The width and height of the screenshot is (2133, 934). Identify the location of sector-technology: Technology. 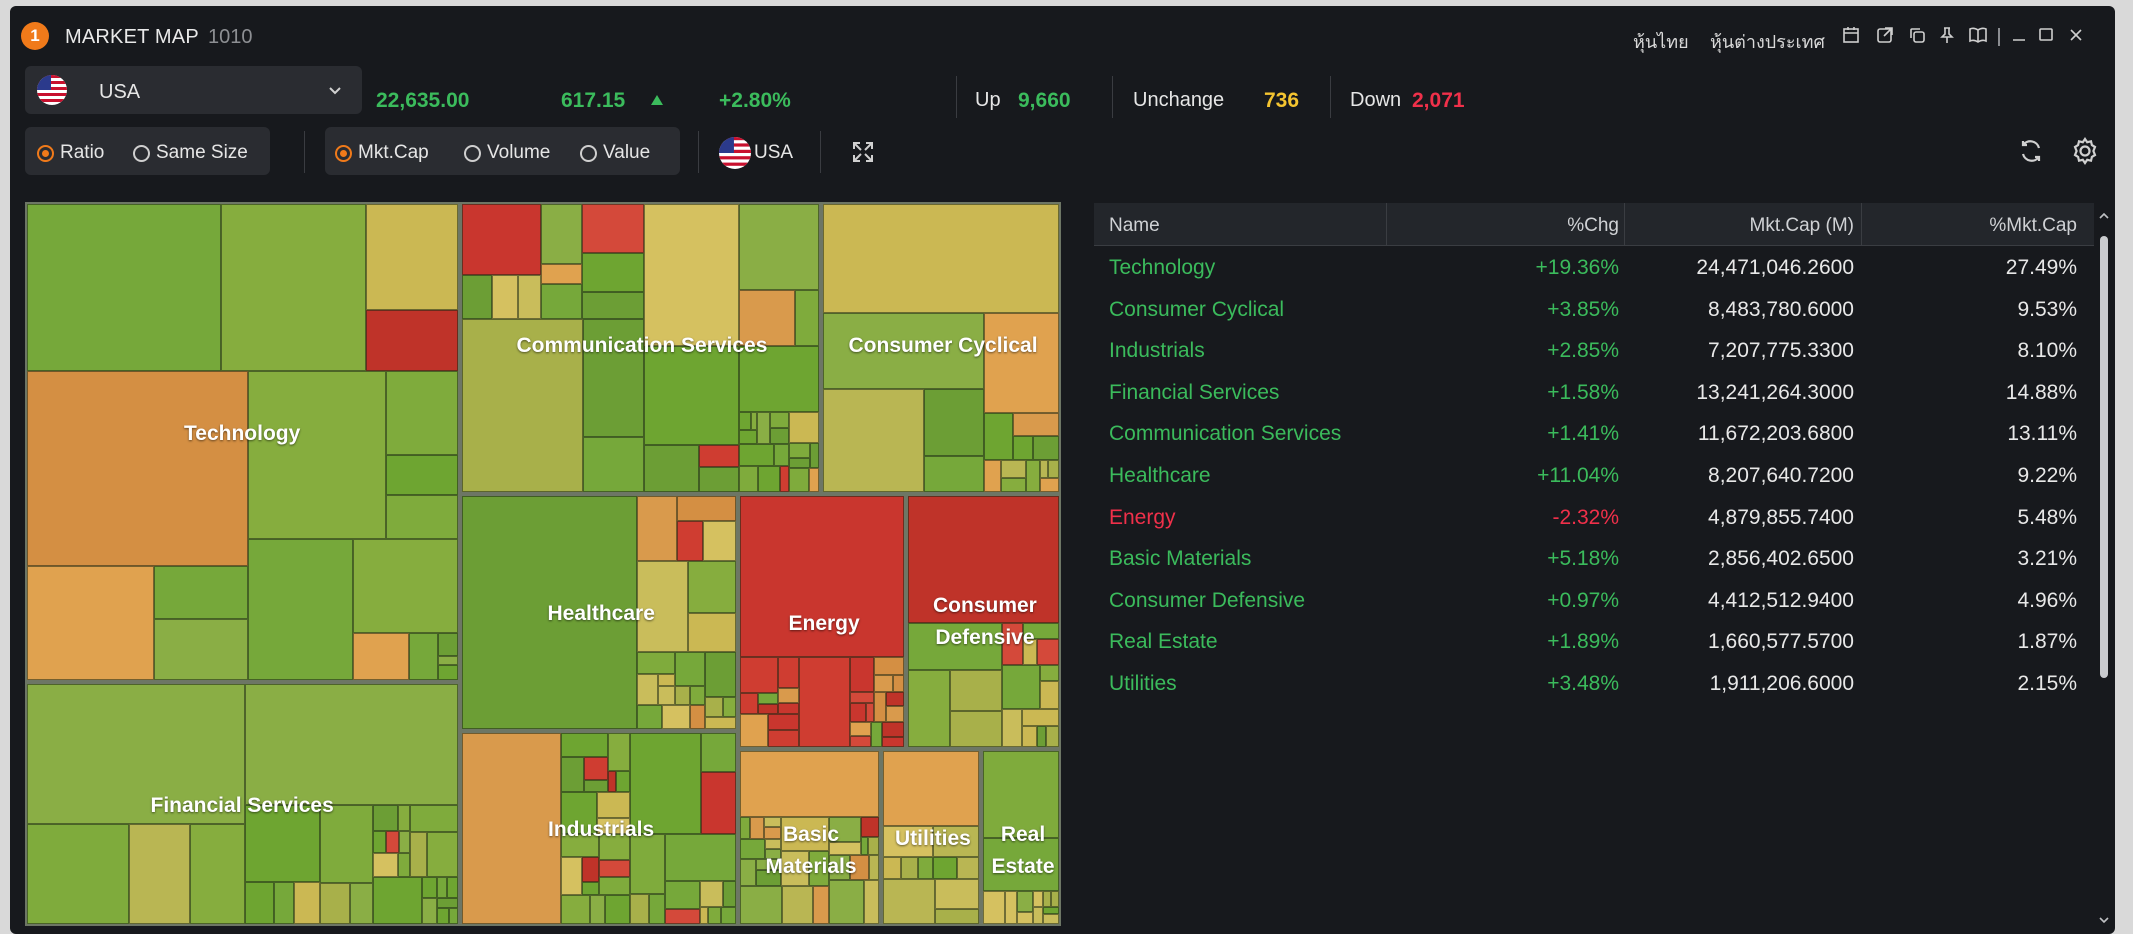
(242, 442).